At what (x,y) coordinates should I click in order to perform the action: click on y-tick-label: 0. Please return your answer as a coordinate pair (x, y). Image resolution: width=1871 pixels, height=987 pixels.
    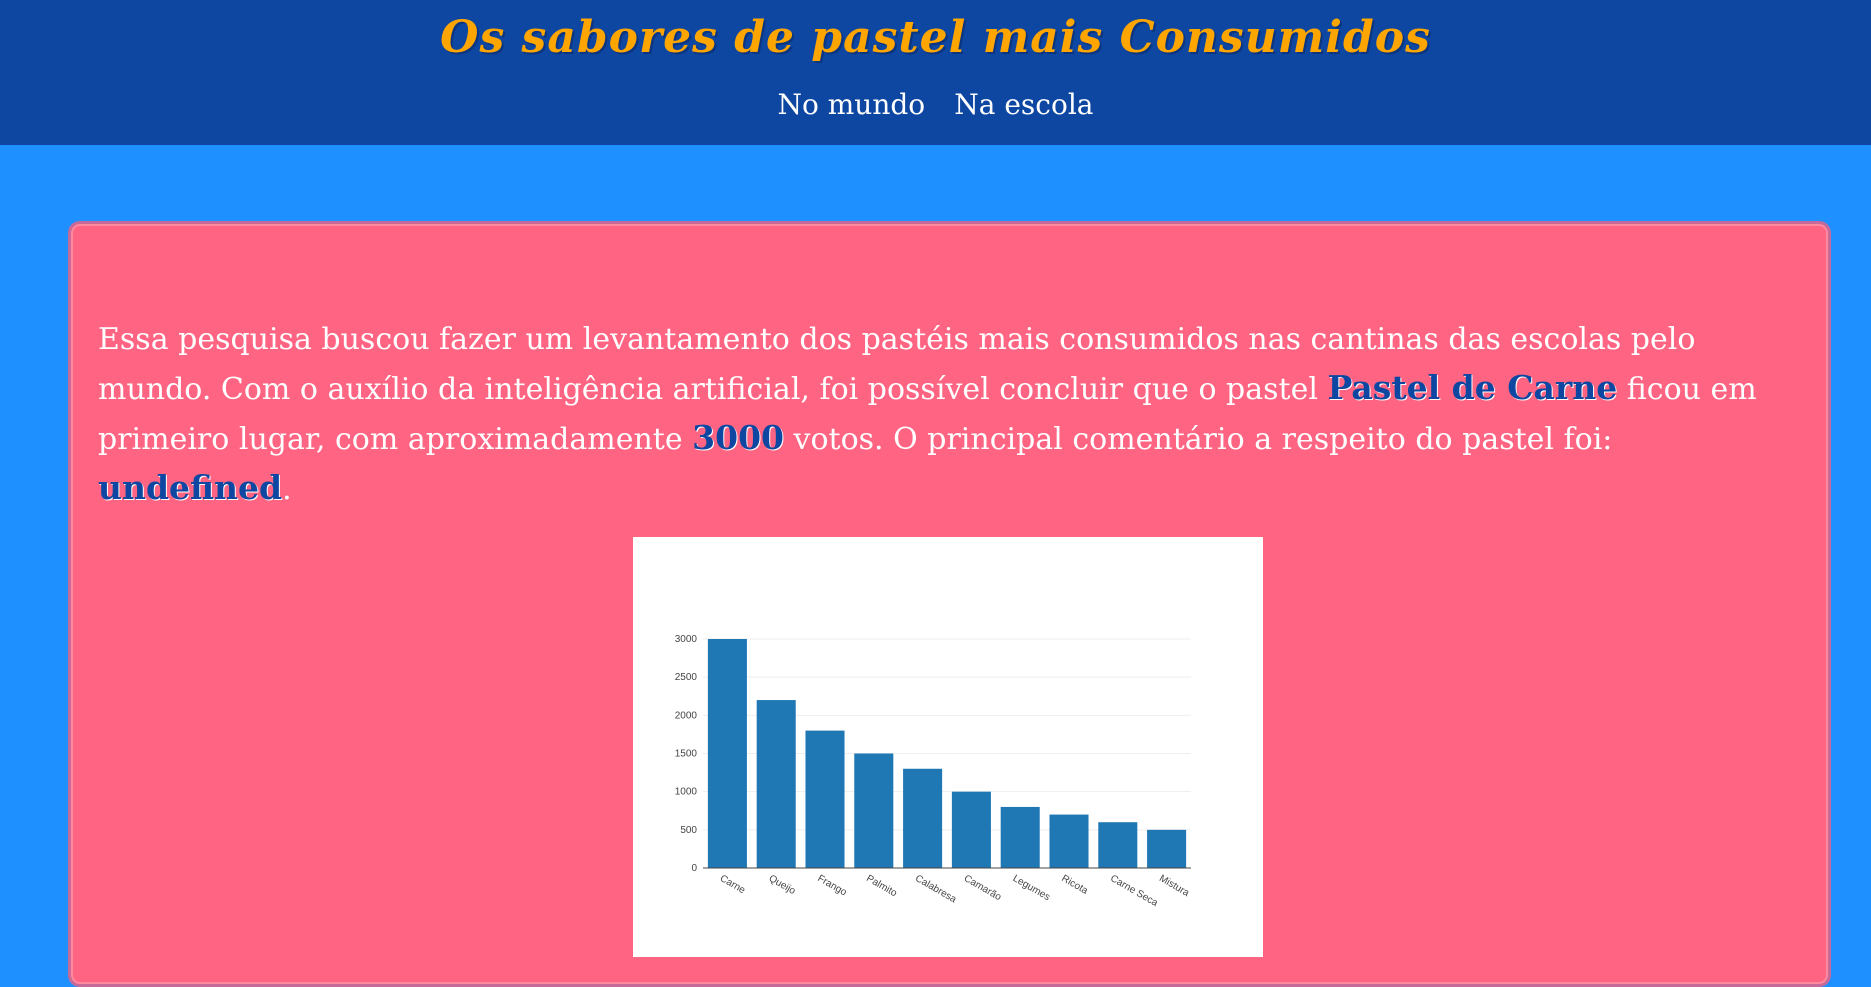
    Looking at the image, I should click on (694, 868).